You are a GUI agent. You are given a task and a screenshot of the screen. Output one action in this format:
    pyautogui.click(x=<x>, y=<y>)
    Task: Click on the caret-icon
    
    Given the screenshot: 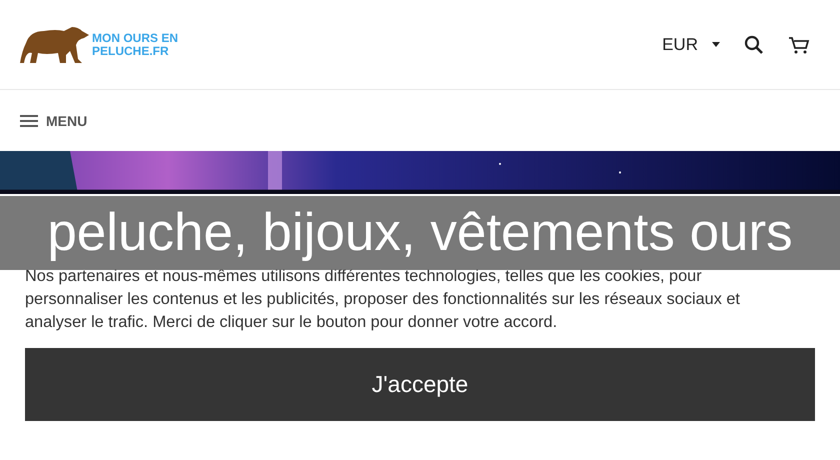 What is the action you would take?
    pyautogui.click(x=716, y=44)
    